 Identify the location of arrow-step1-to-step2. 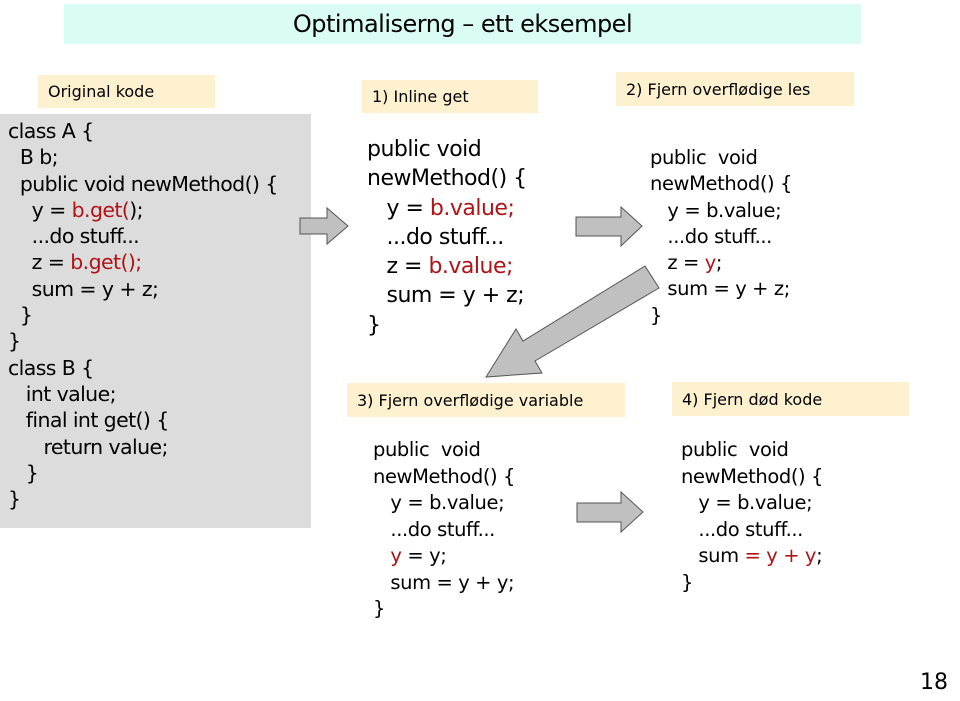
(609, 226).